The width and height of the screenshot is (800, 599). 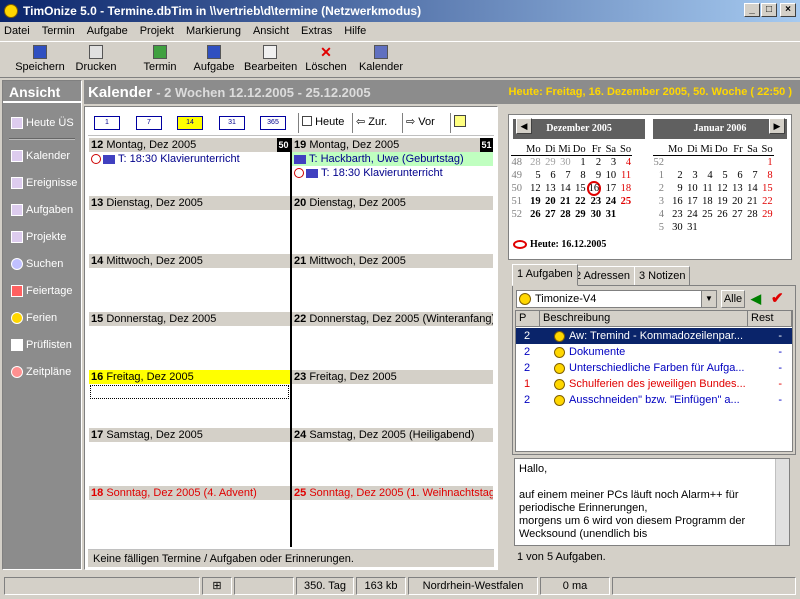 What do you see at coordinates (189, 340) in the screenshot?
I see `day-cell: 15 Donnerstag, Dez 2005` at bounding box center [189, 340].